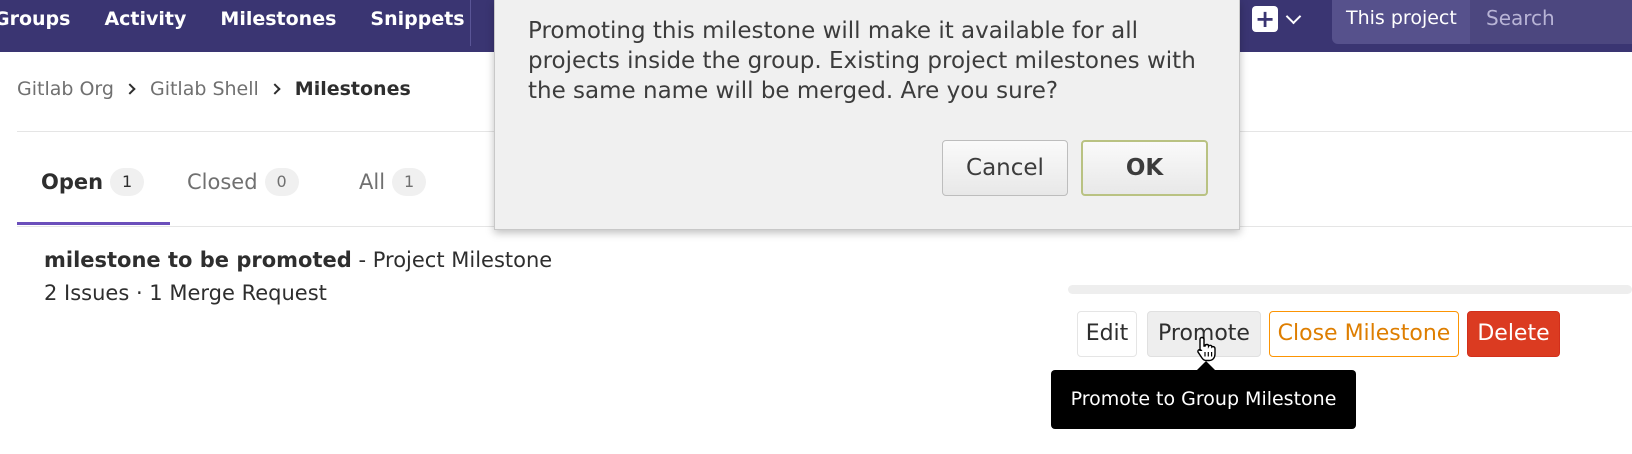  I want to click on tab-open: Open 1, so click(93, 182).